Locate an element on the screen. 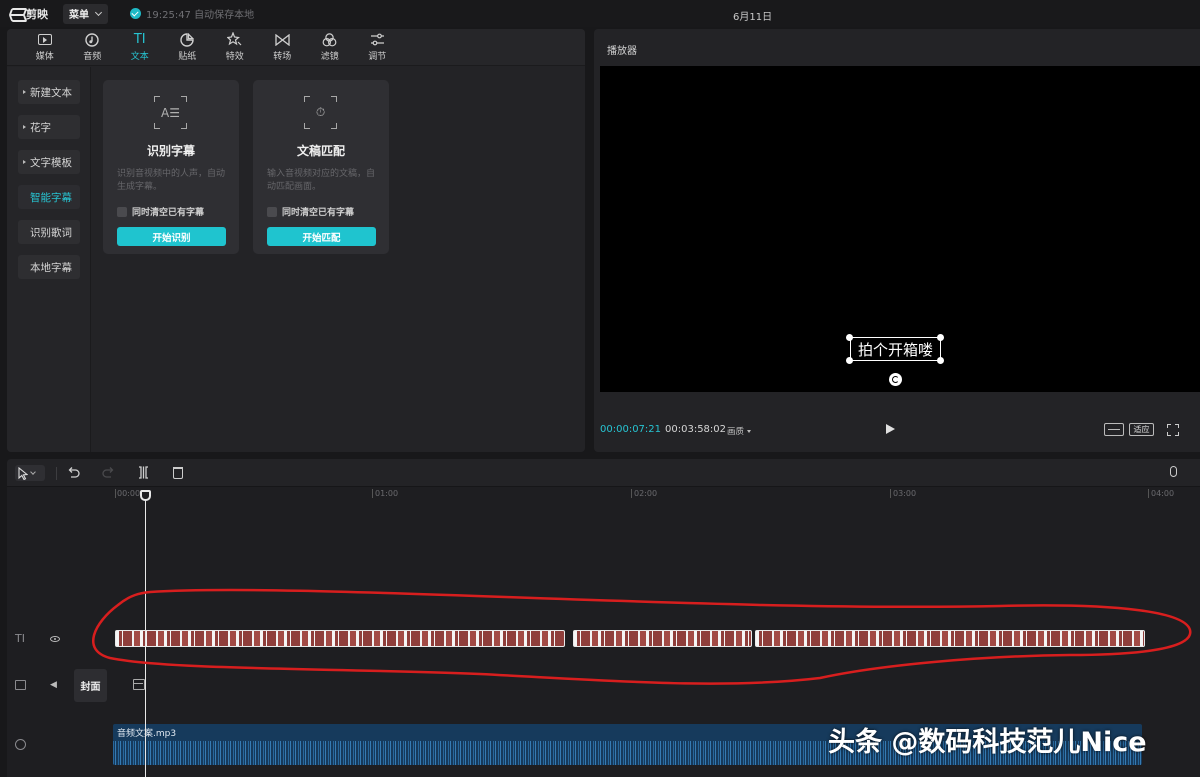 This screenshot has height=777, width=1200. tab-label: 转场 is located at coordinates (282, 56).